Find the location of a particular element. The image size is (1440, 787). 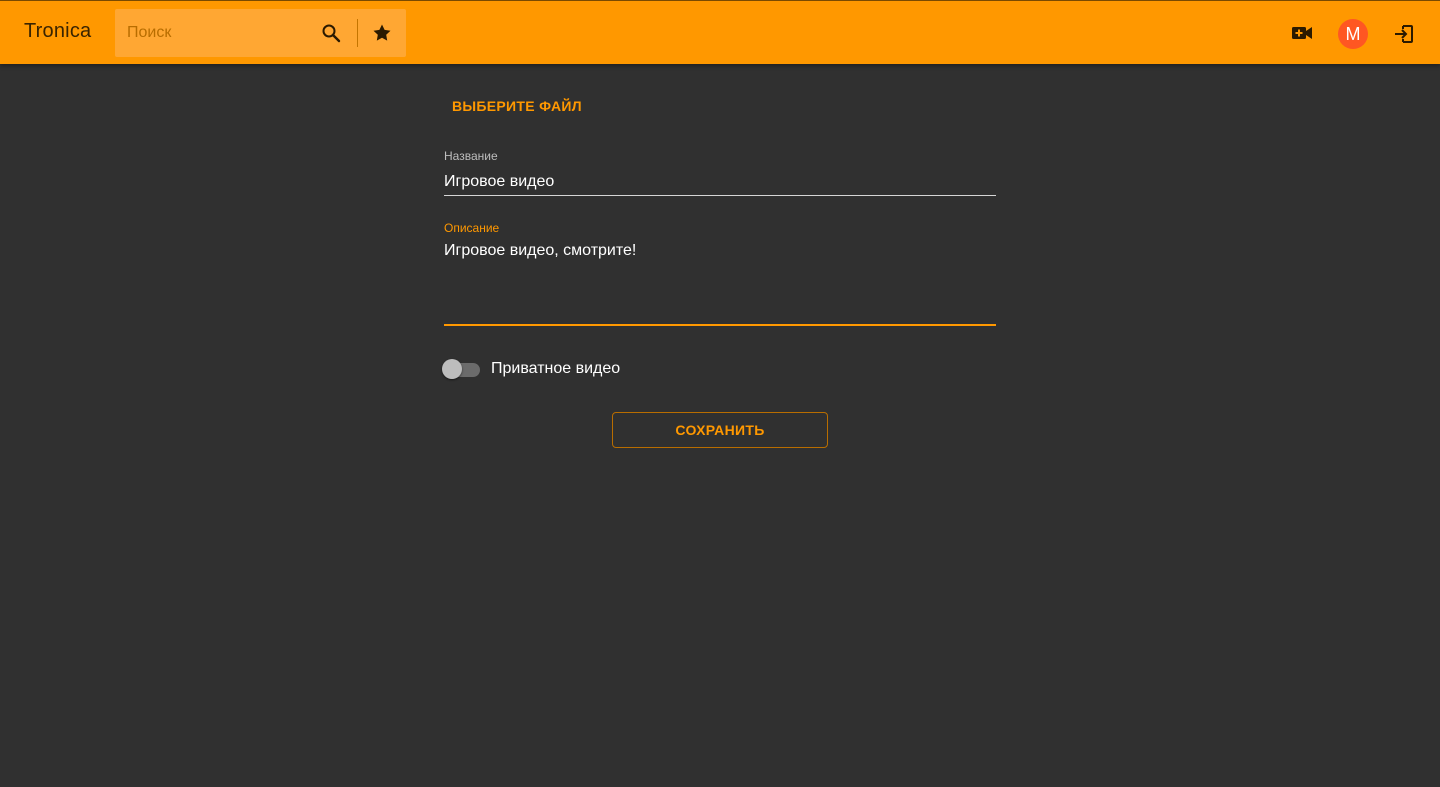

search-divider is located at coordinates (357, 33).